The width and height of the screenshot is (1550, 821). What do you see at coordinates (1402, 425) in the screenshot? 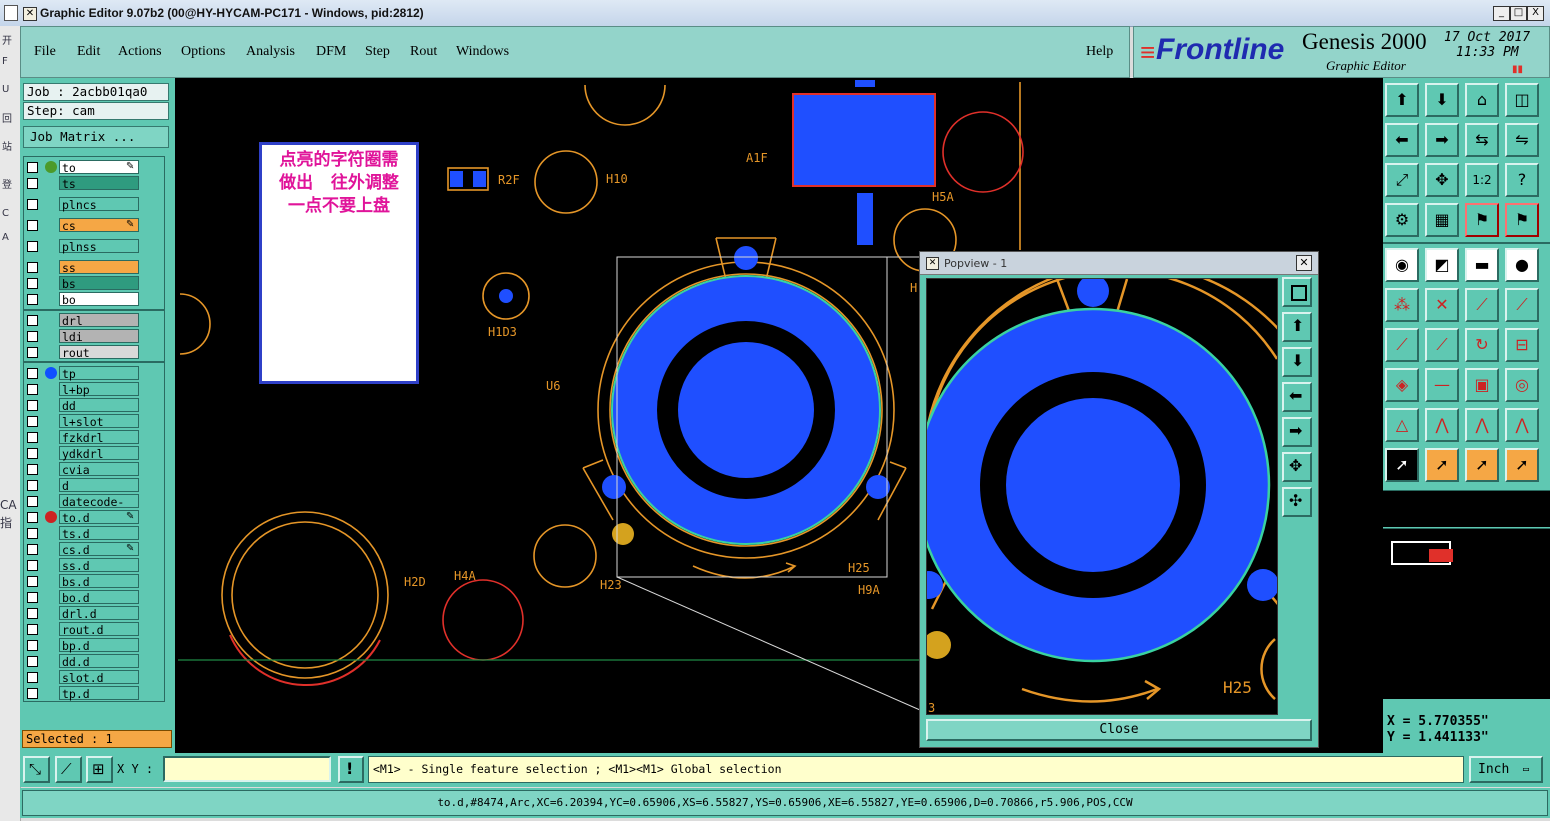
I see `tool-button: △` at bounding box center [1402, 425].